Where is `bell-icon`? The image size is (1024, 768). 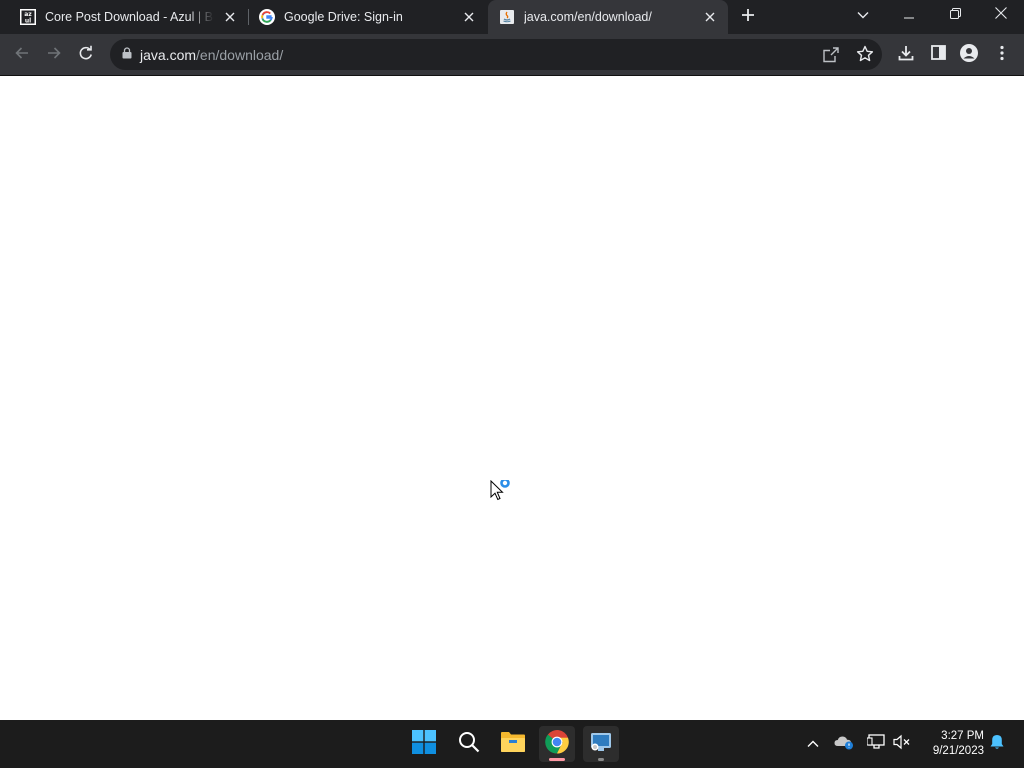 bell-icon is located at coordinates (997, 744).